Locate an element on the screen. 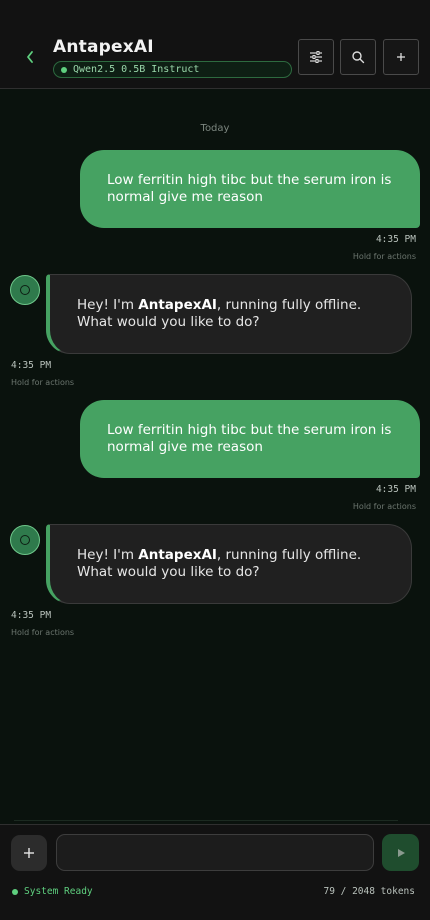  back-button is located at coordinates (30, 57).